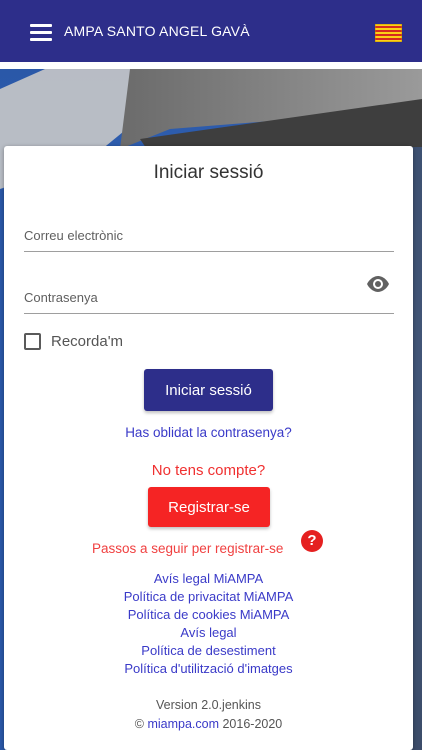  Describe the element at coordinates (87, 341) in the screenshot. I see `remember-me-label: Recorda'm` at that location.